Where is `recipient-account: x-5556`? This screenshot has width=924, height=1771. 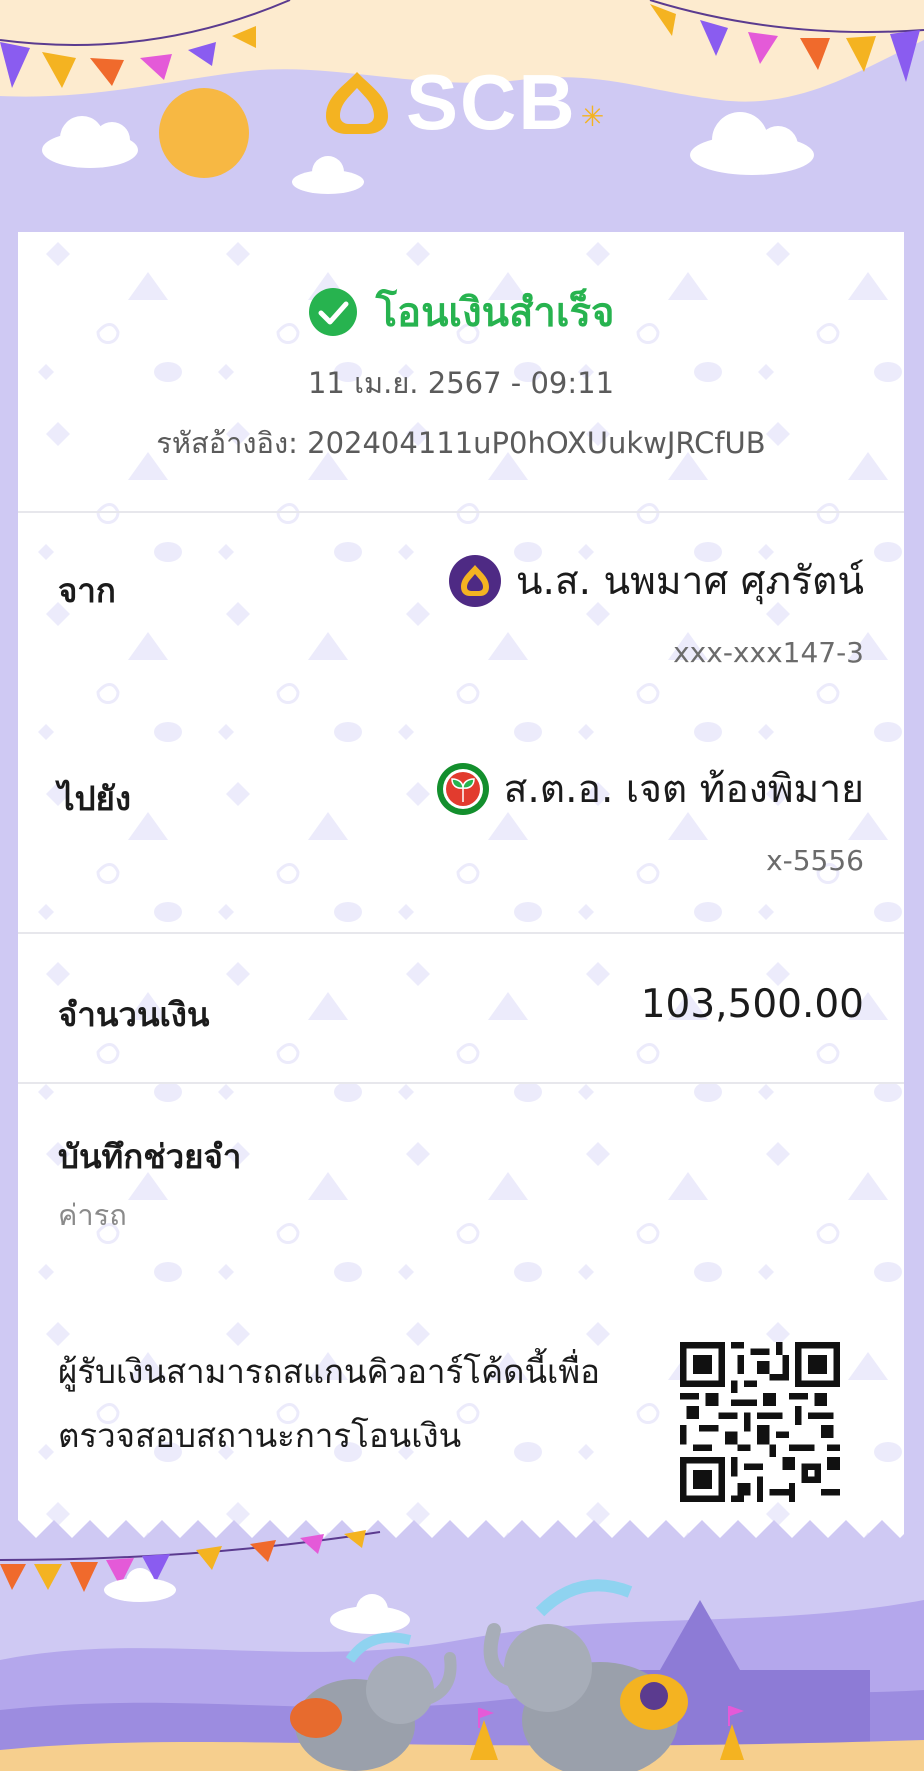 recipient-account: x-5556 is located at coordinates (815, 860).